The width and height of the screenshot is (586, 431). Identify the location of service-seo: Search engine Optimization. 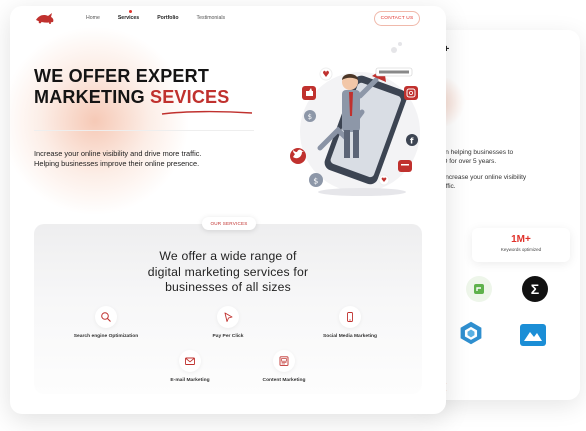
(106, 322).